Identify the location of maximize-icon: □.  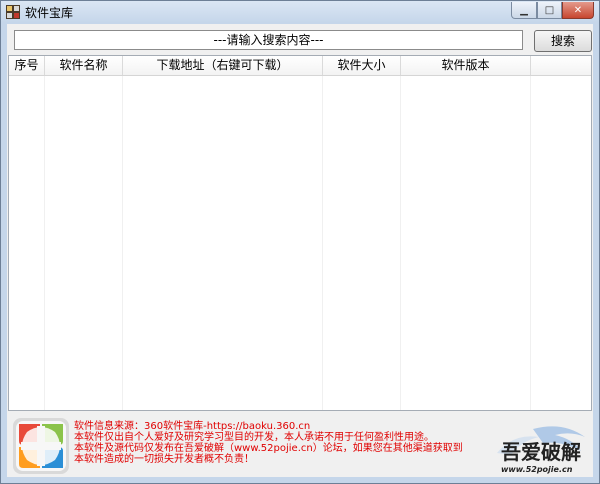
(549, 10).